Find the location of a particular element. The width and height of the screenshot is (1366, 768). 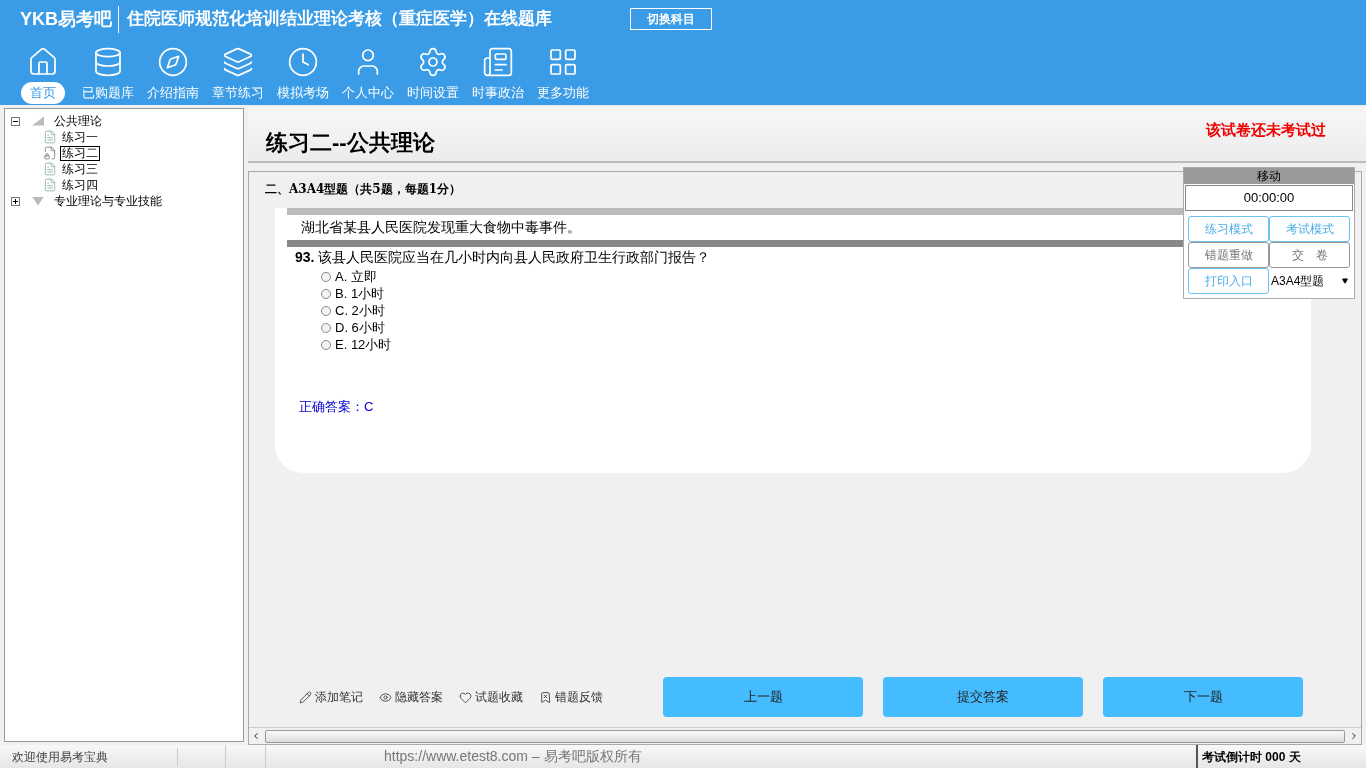

question-type-select: A3A4型题 is located at coordinates (1309, 281).